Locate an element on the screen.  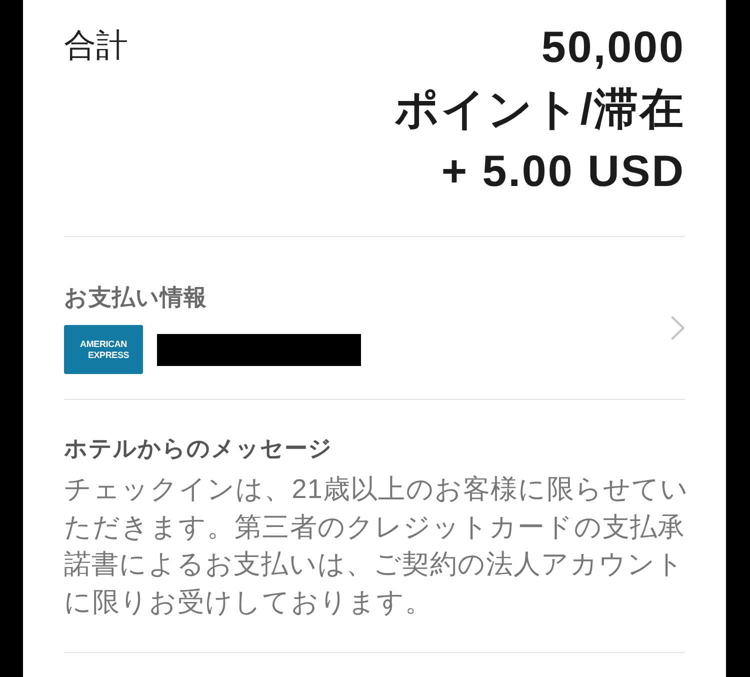
card-logo: AMERICAN EXPRESS is located at coordinates (103, 349).